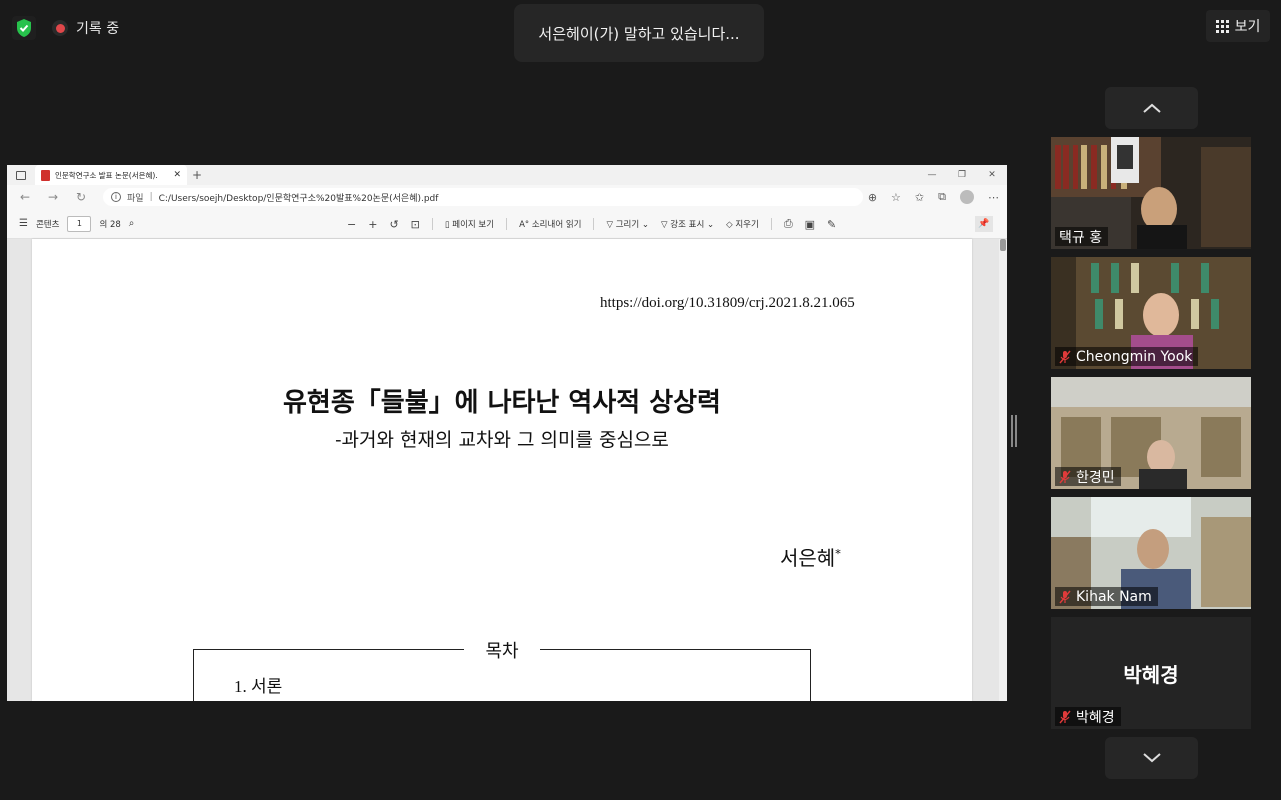 This screenshot has width=1281, height=800. Describe the element at coordinates (1151, 433) in the screenshot. I see `participant-tile: 한경민` at that location.